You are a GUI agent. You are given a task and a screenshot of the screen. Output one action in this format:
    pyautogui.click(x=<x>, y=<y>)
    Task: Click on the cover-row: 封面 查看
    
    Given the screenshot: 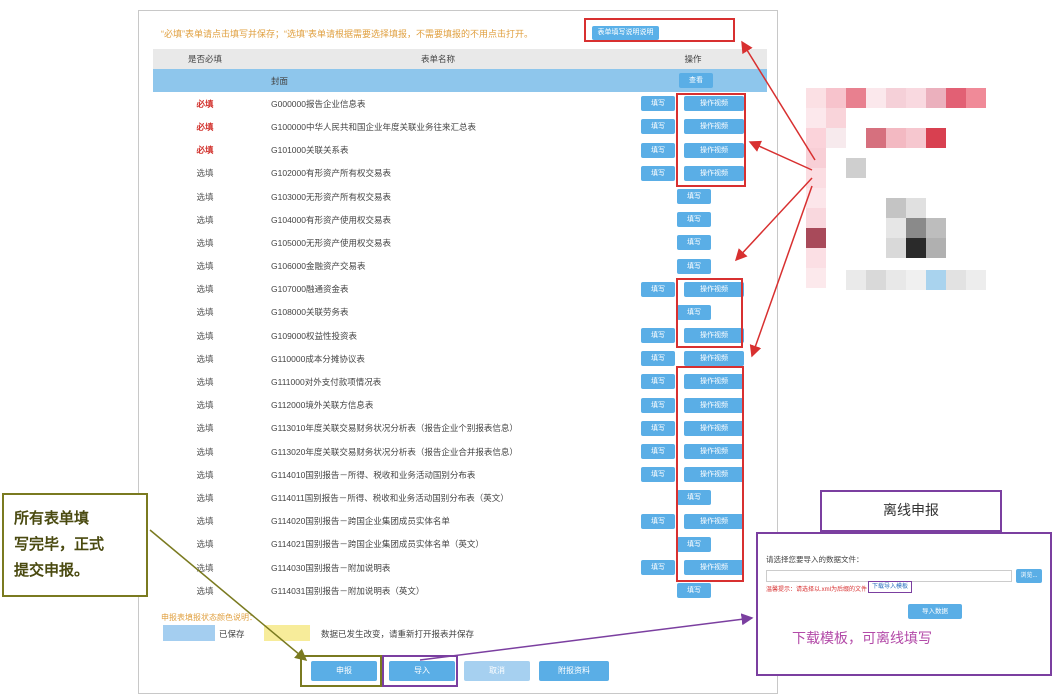 What is the action you would take?
    pyautogui.click(x=460, y=81)
    